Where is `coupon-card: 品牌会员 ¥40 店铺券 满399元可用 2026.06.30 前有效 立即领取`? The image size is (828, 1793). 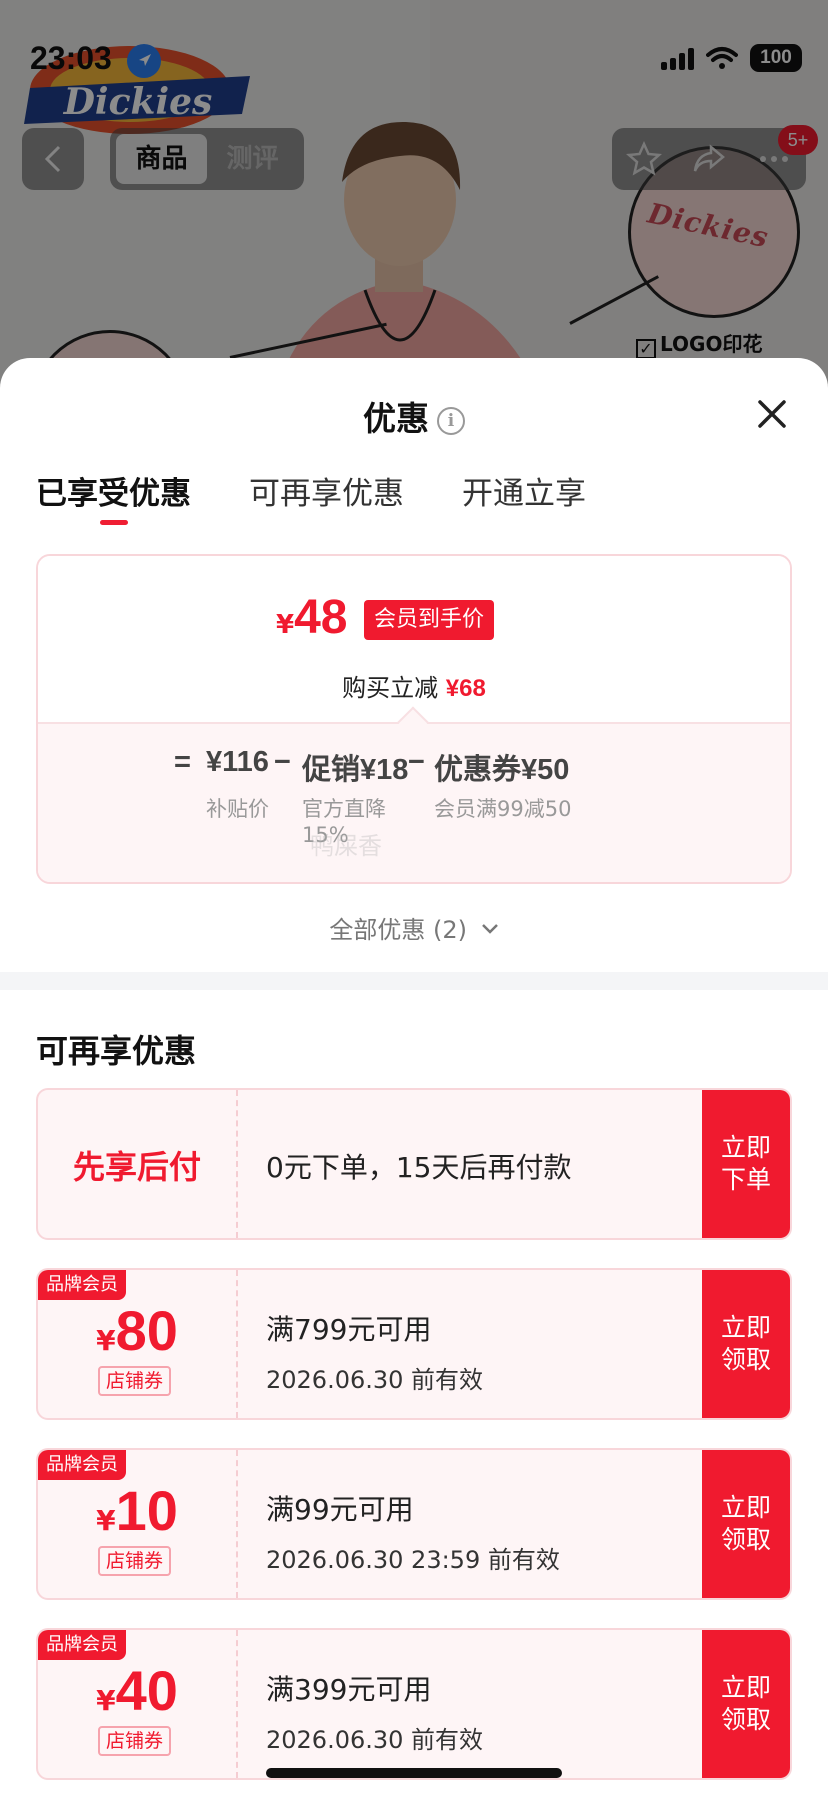
coupon-card: 品牌会员 ¥40 店铺券 满399元可用 2026.06.30 前有效 立即领取 is located at coordinates (414, 1704).